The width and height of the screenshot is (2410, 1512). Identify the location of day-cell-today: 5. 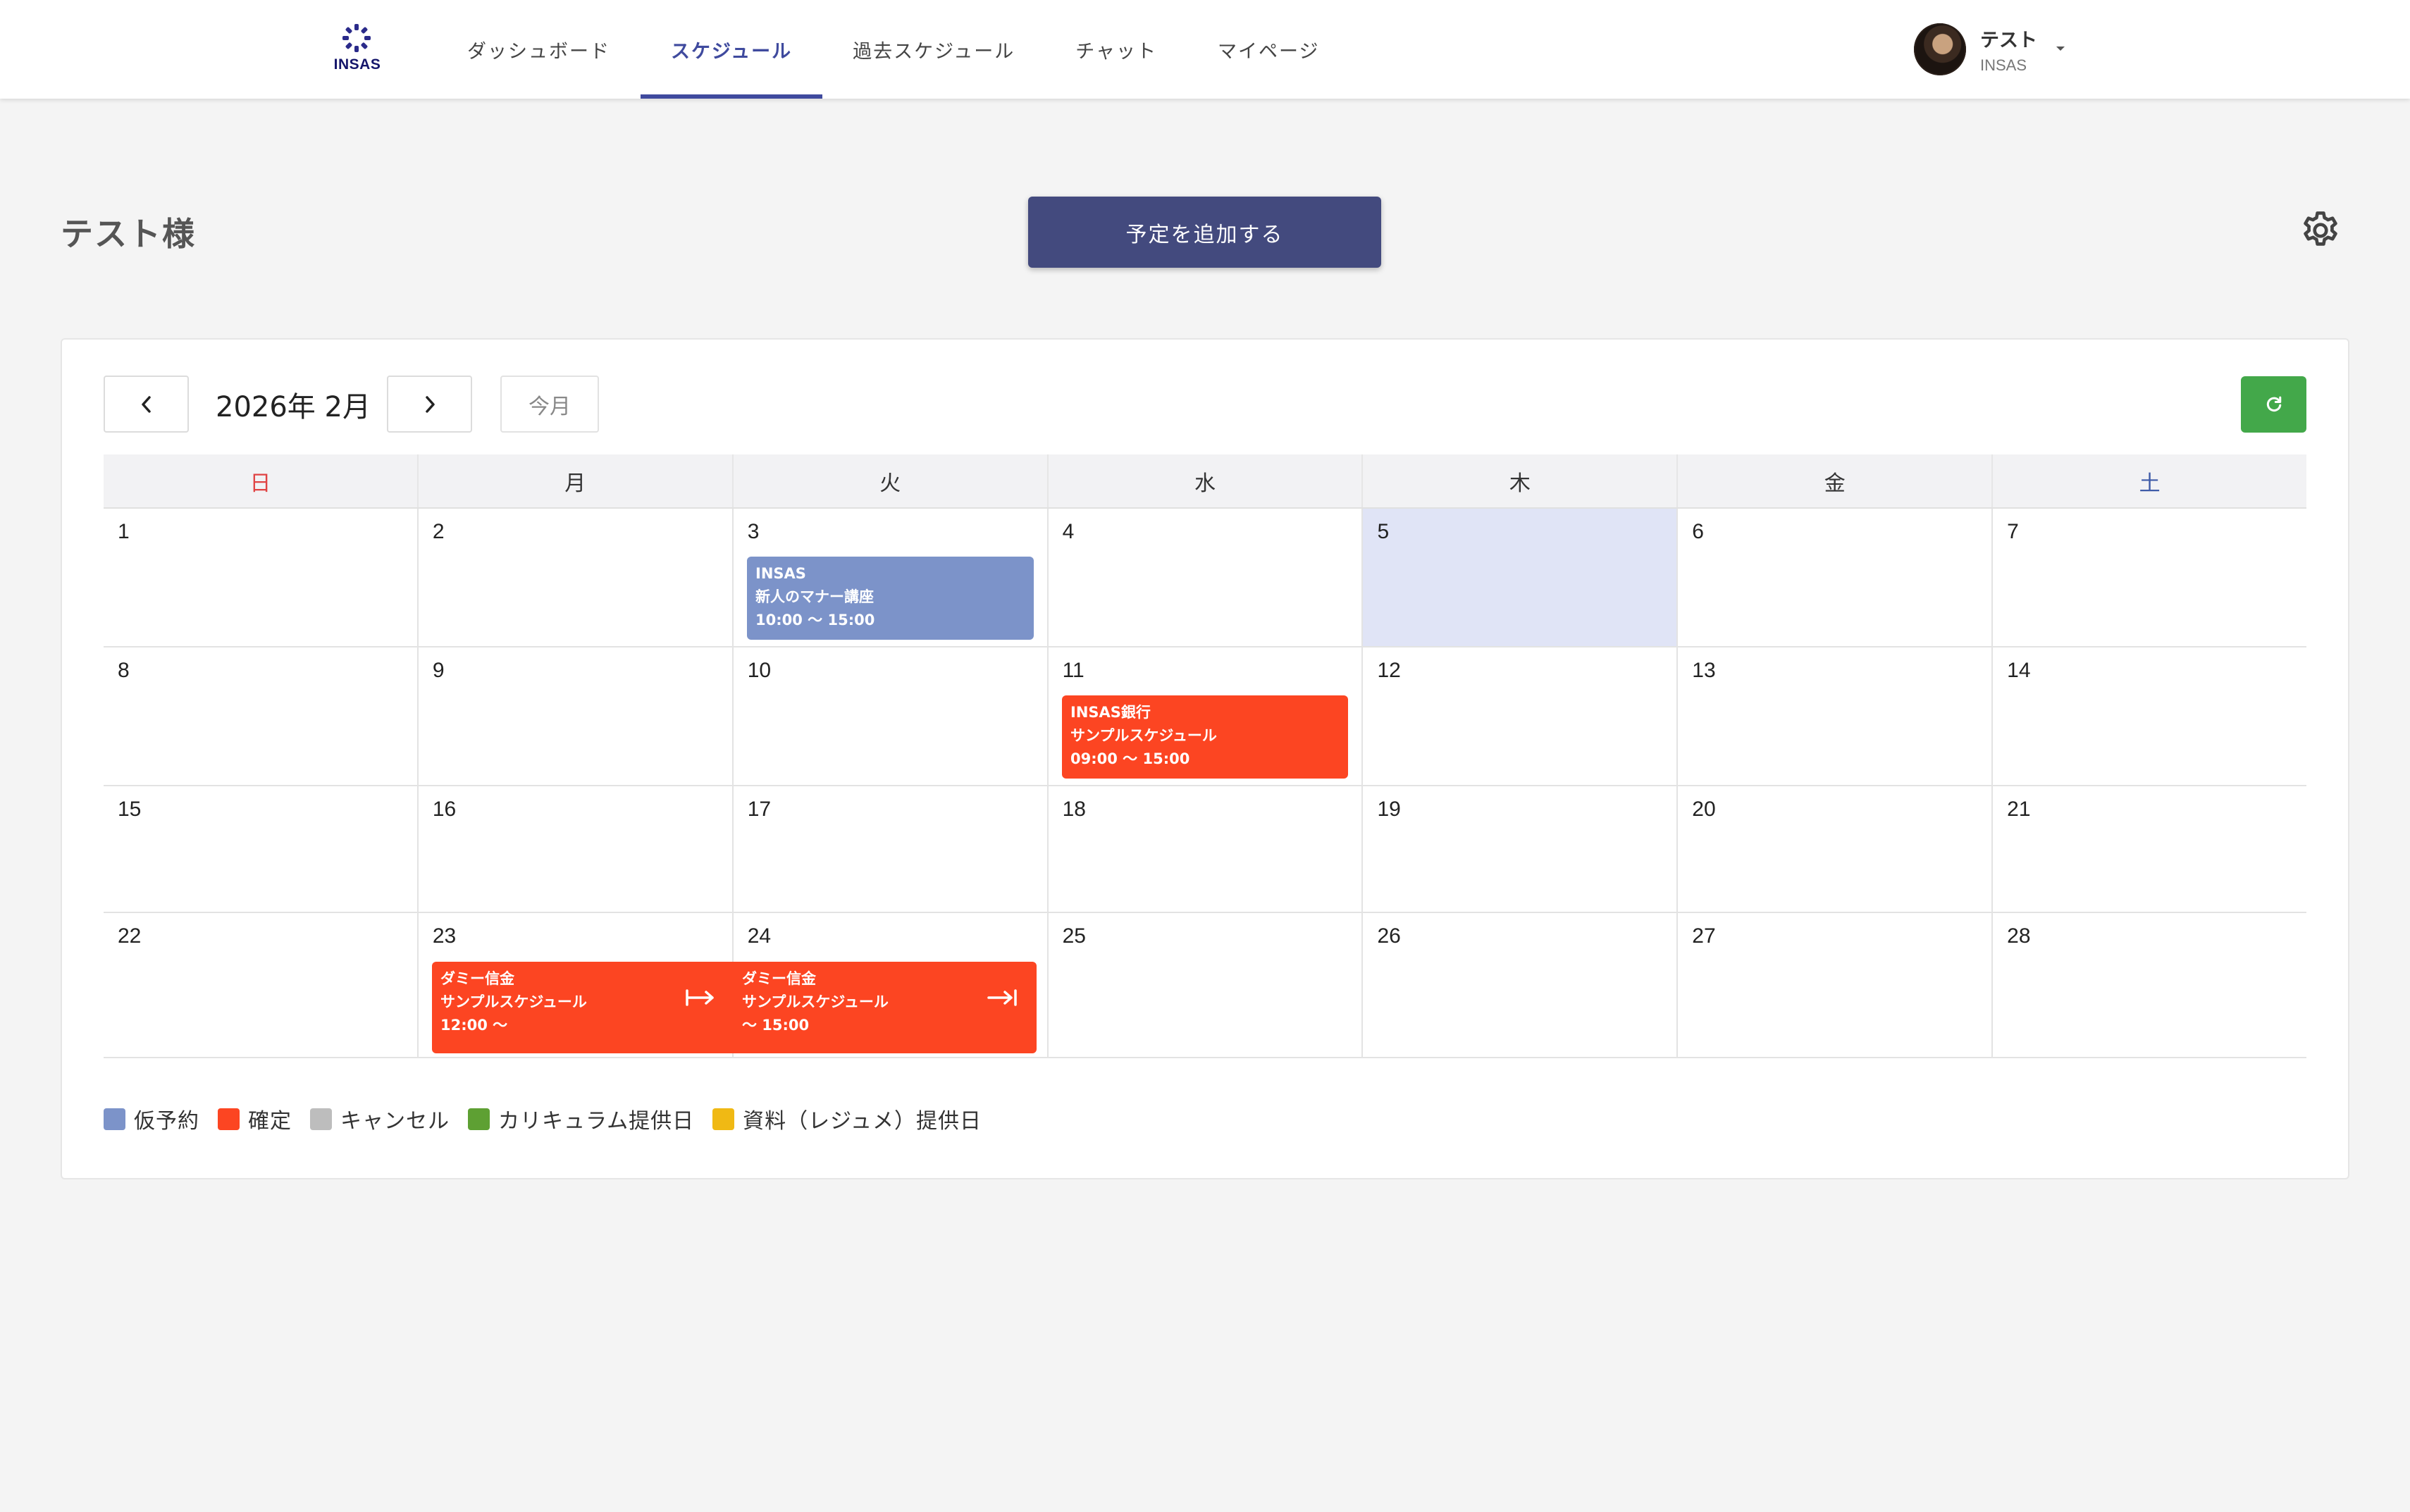
(1519, 577).